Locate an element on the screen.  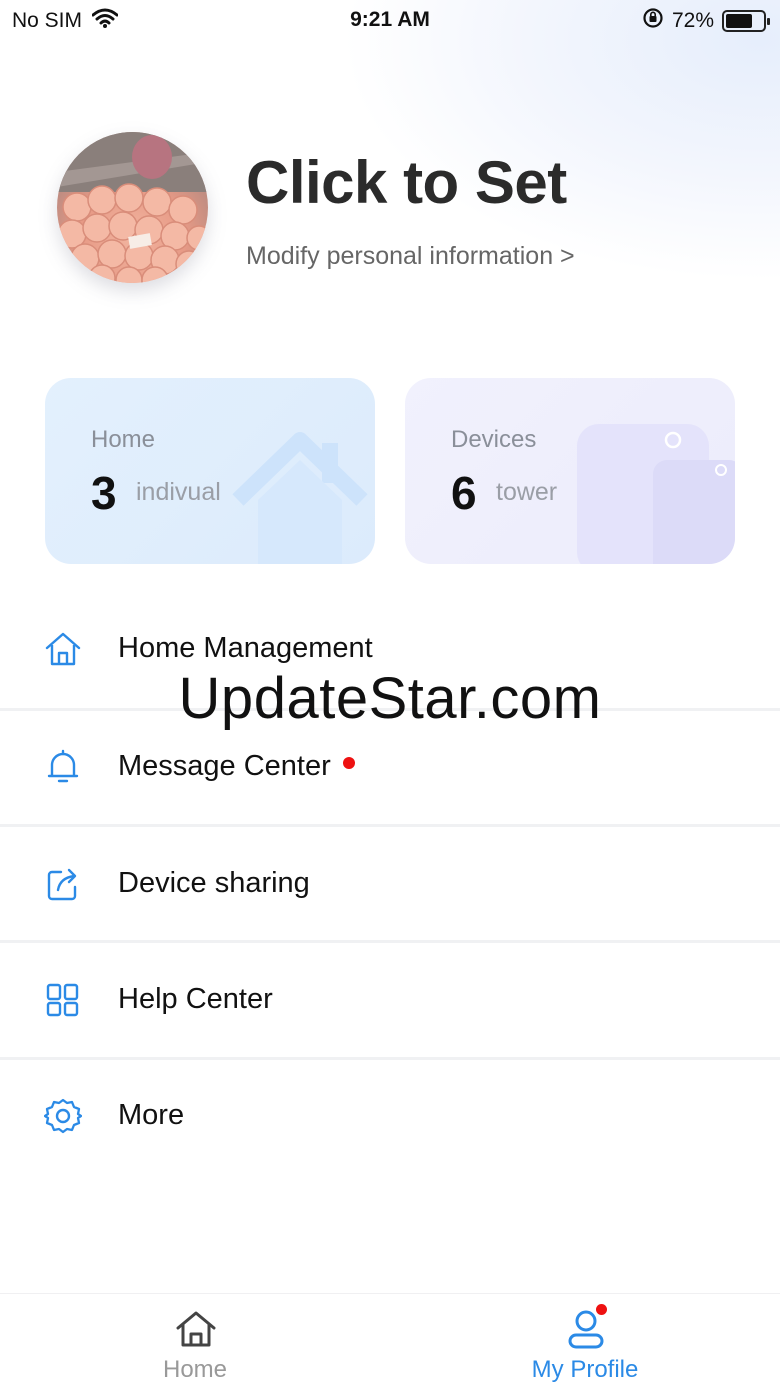
menu-label-device-sharing: Device sharing is located at coordinates (214, 883).